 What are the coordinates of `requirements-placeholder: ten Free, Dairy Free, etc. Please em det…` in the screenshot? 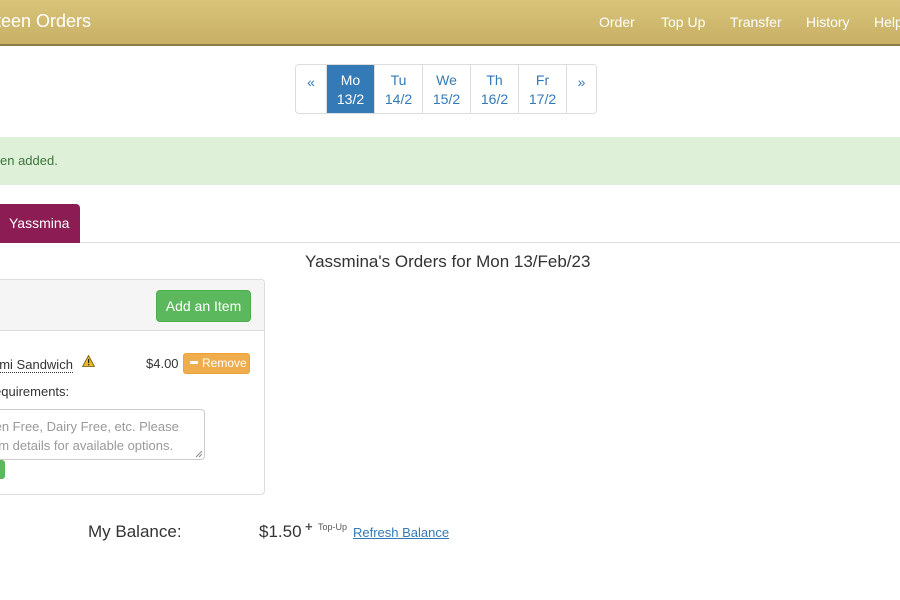 It's located at (89, 436).